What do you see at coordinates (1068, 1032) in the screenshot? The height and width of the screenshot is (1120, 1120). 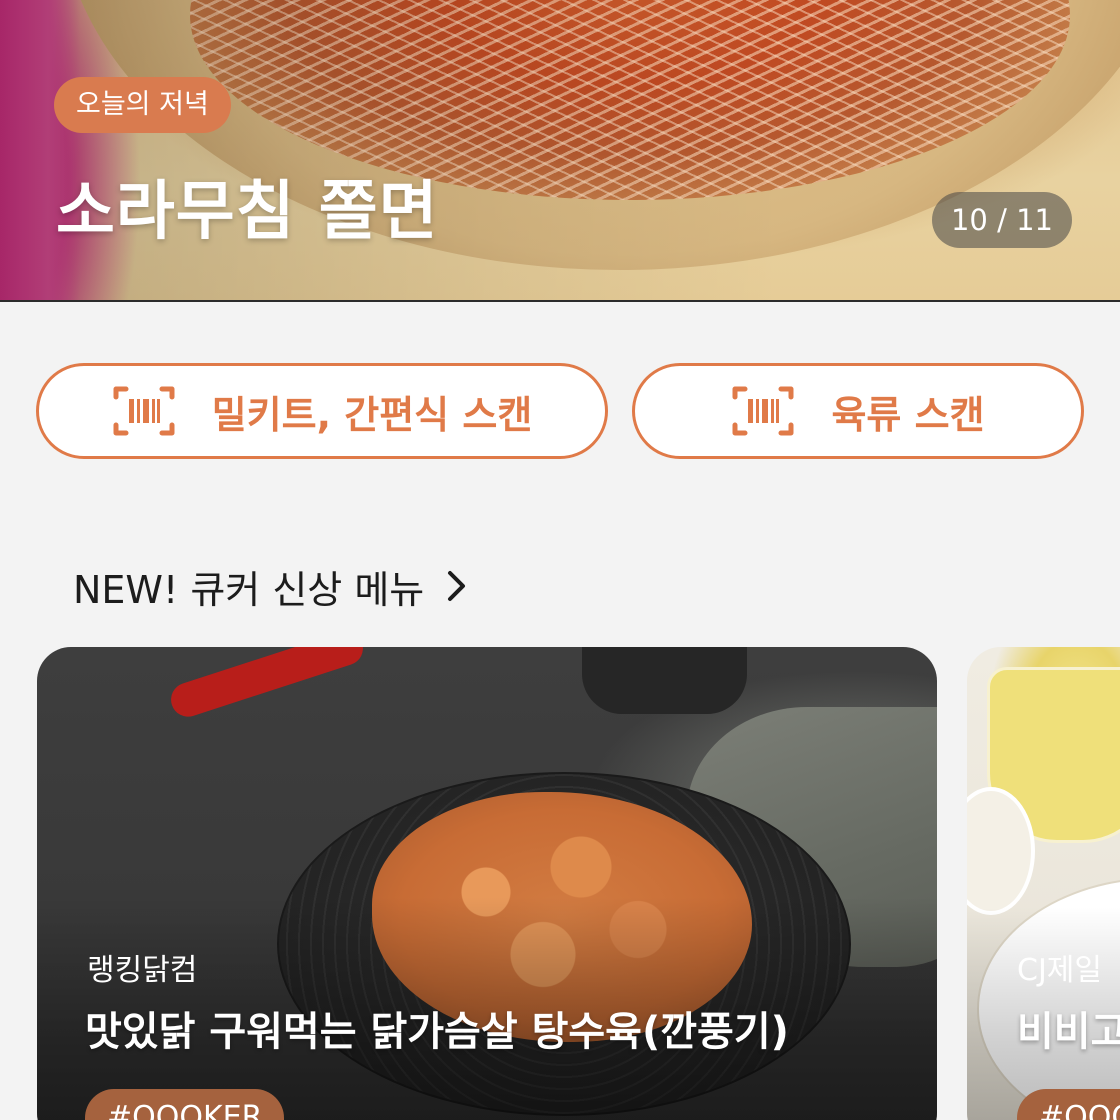 I see `card-product-name: 비비고` at bounding box center [1068, 1032].